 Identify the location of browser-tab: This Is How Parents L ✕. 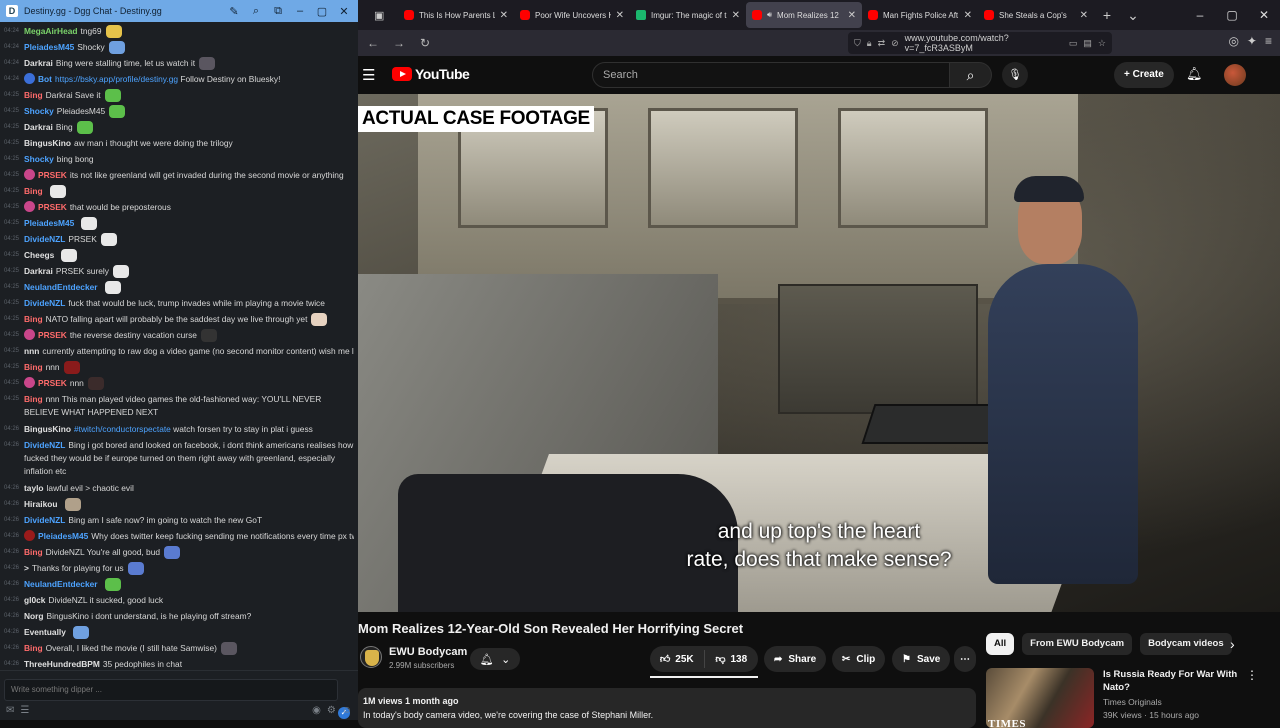
(456, 15).